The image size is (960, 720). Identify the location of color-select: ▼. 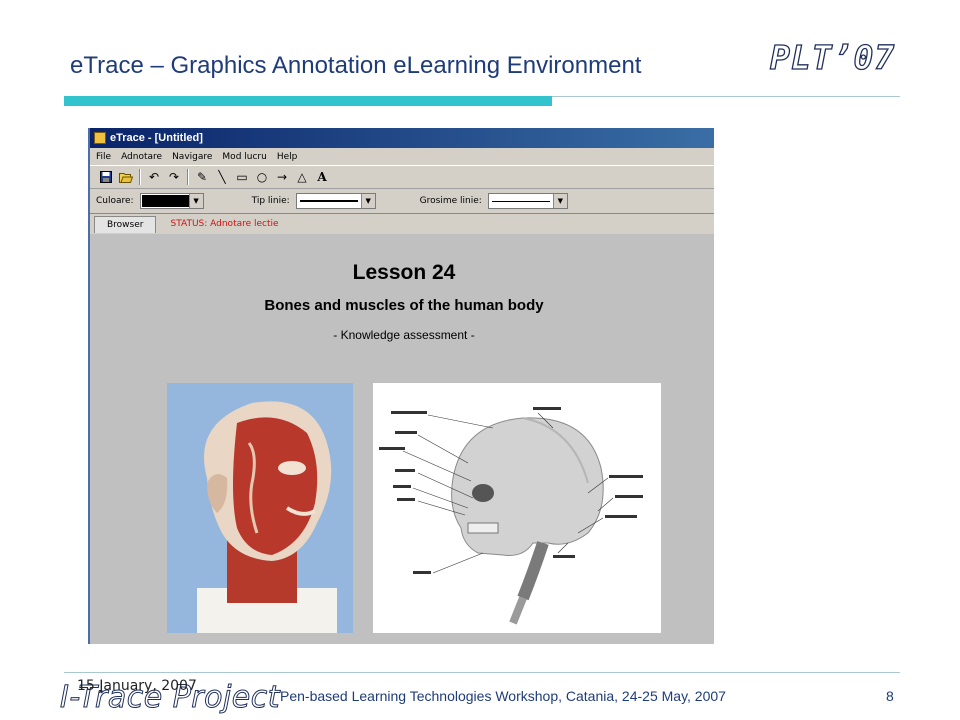
(171, 201).